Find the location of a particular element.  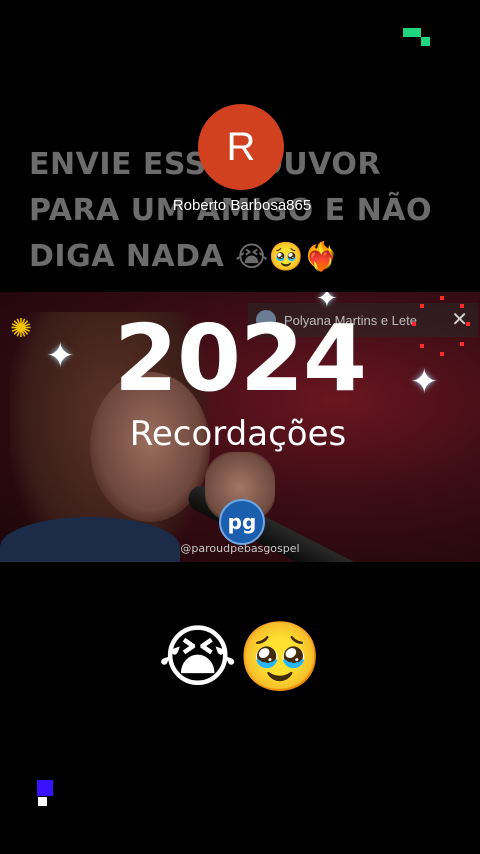

author-initial: R is located at coordinates (241, 146).